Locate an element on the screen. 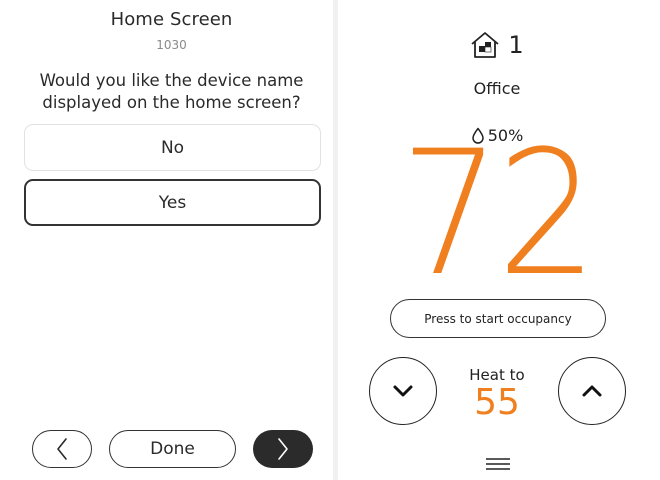 The height and width of the screenshot is (480, 660). option-no-label: No is located at coordinates (172, 147).